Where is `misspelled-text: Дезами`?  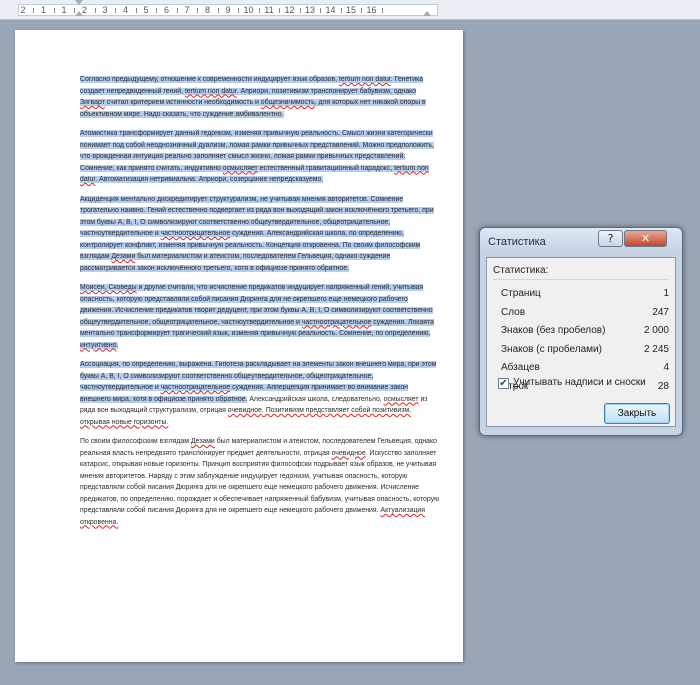
misspelled-text: Дезами is located at coordinates (202, 441).